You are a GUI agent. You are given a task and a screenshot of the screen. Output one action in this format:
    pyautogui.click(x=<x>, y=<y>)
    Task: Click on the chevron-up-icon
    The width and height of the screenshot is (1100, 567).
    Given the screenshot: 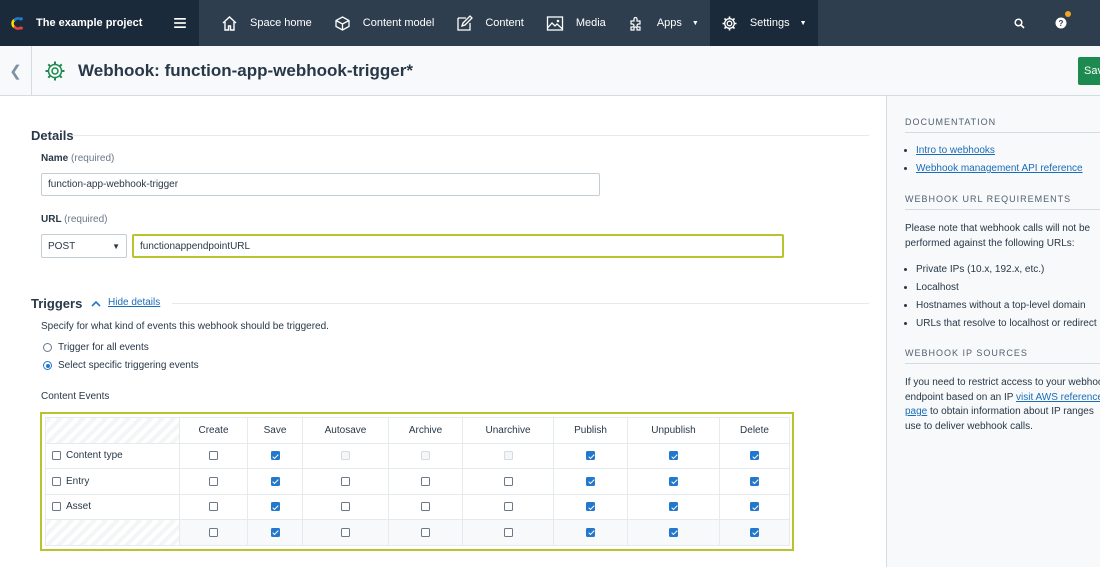 What is the action you would take?
    pyautogui.click(x=96, y=303)
    